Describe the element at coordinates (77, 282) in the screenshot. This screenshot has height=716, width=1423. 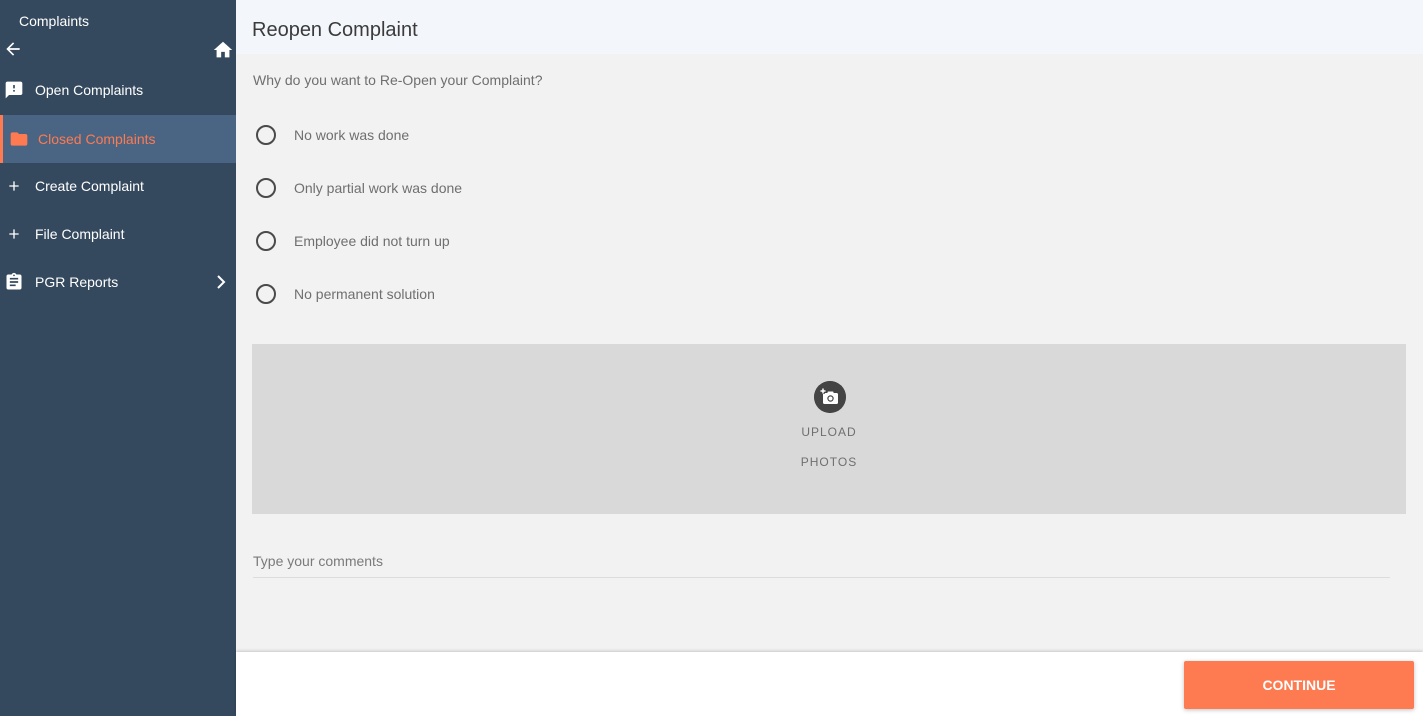
I see `sidebar-item-label: PGR Reports` at that location.